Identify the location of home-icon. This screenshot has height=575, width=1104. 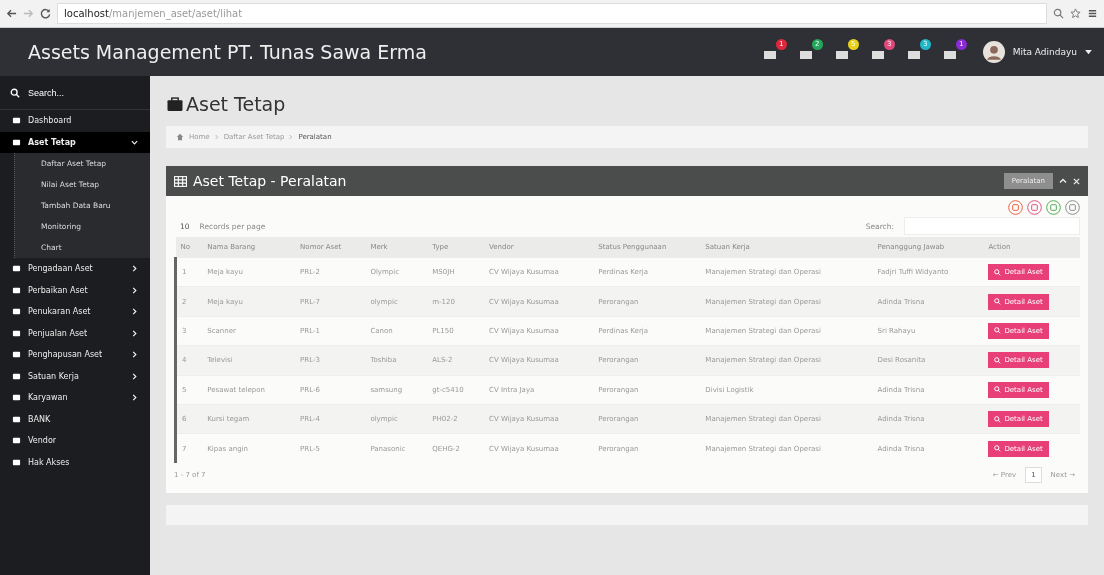
(180, 137).